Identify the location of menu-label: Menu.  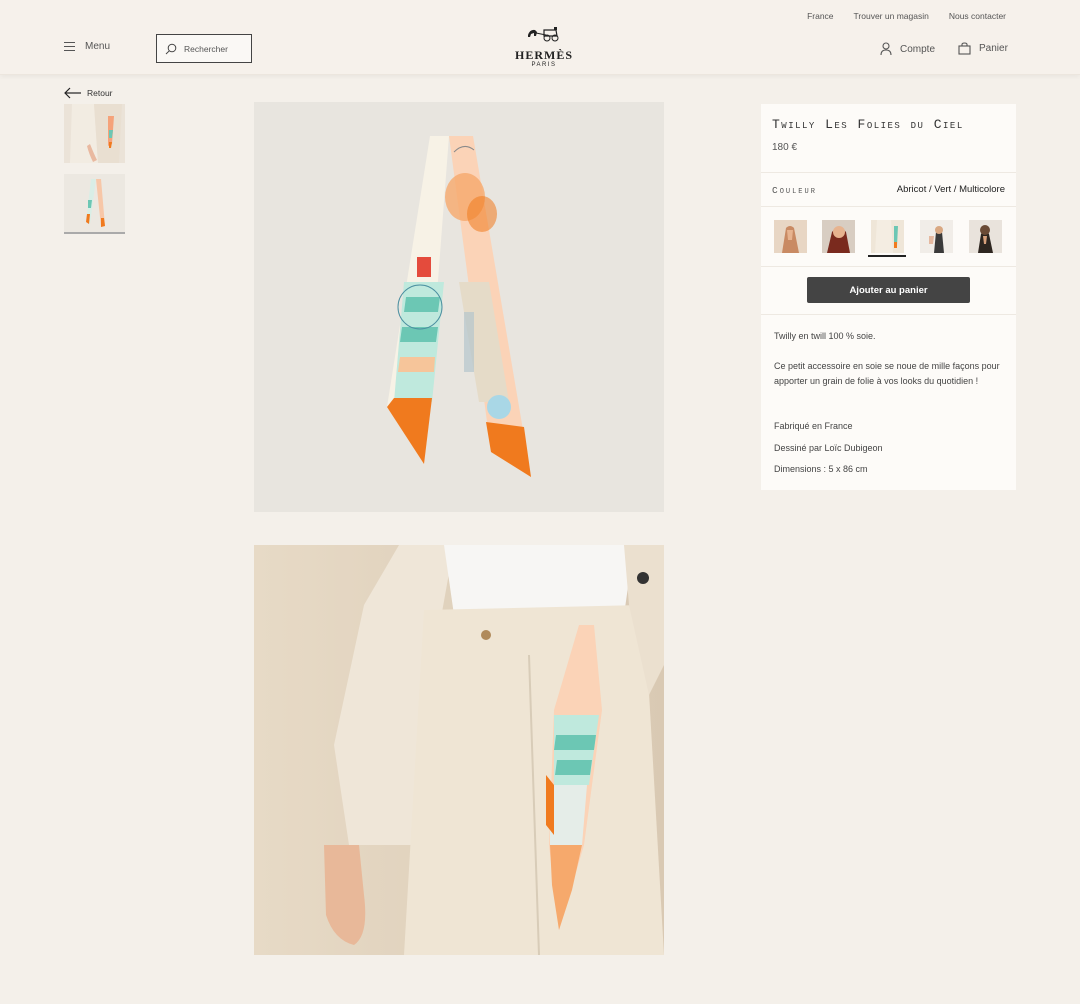
(98, 46).